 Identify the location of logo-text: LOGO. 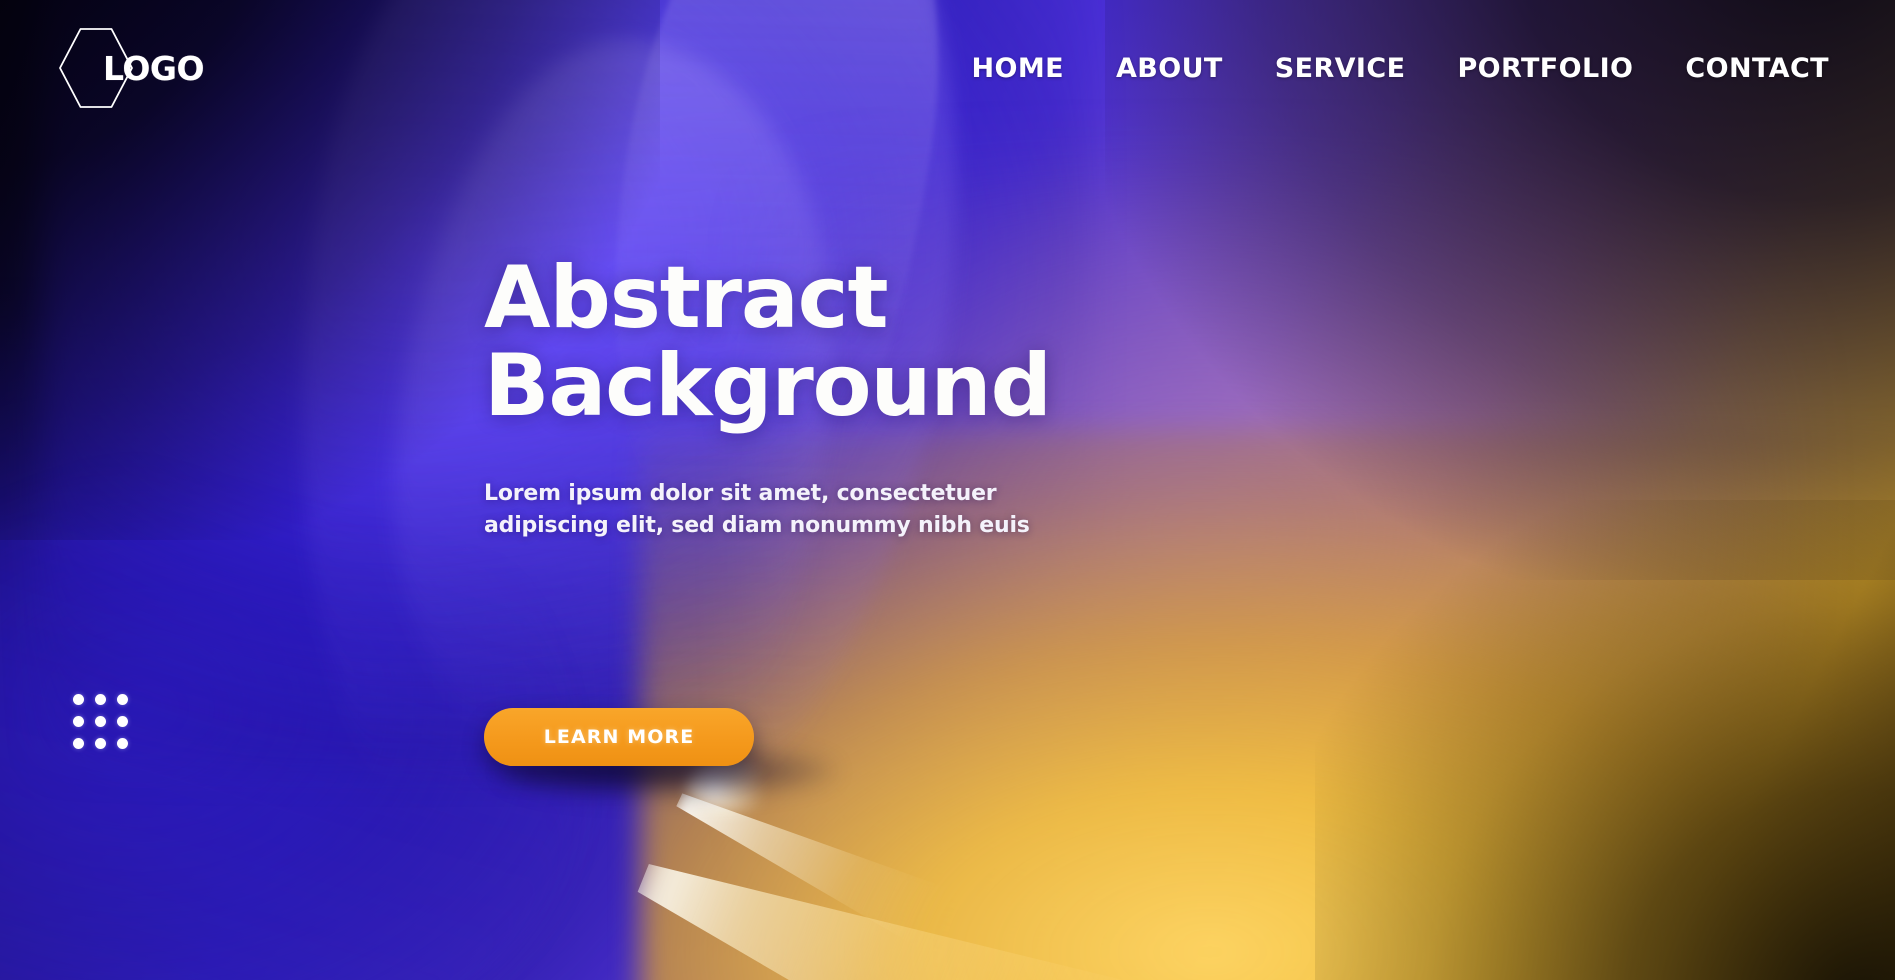
(154, 68).